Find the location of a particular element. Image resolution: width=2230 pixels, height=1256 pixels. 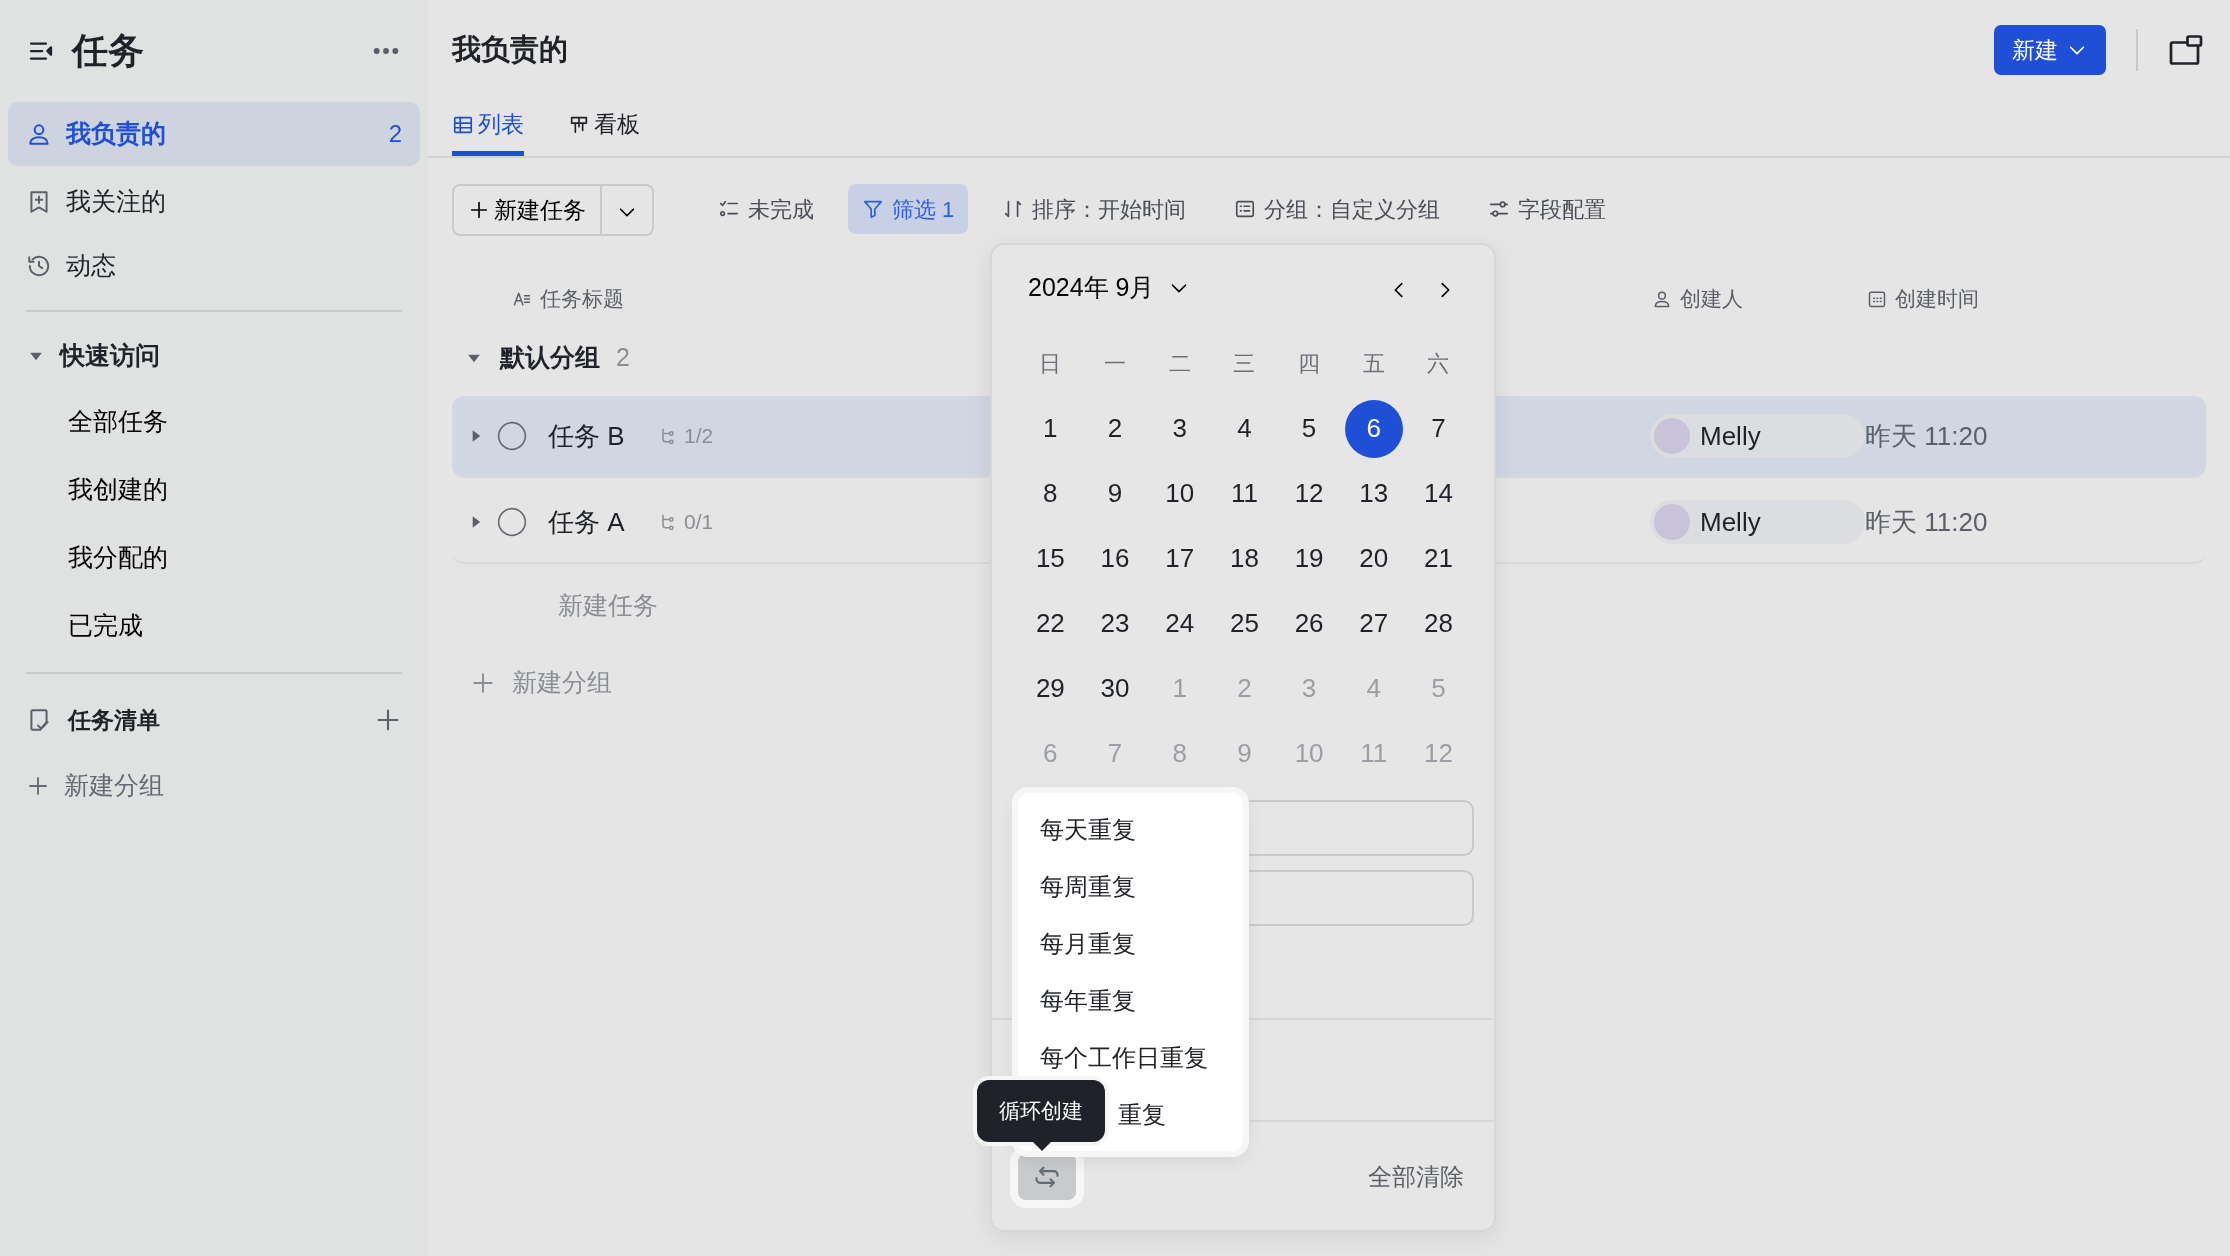

weekday-label: 三 is located at coordinates (1244, 364).